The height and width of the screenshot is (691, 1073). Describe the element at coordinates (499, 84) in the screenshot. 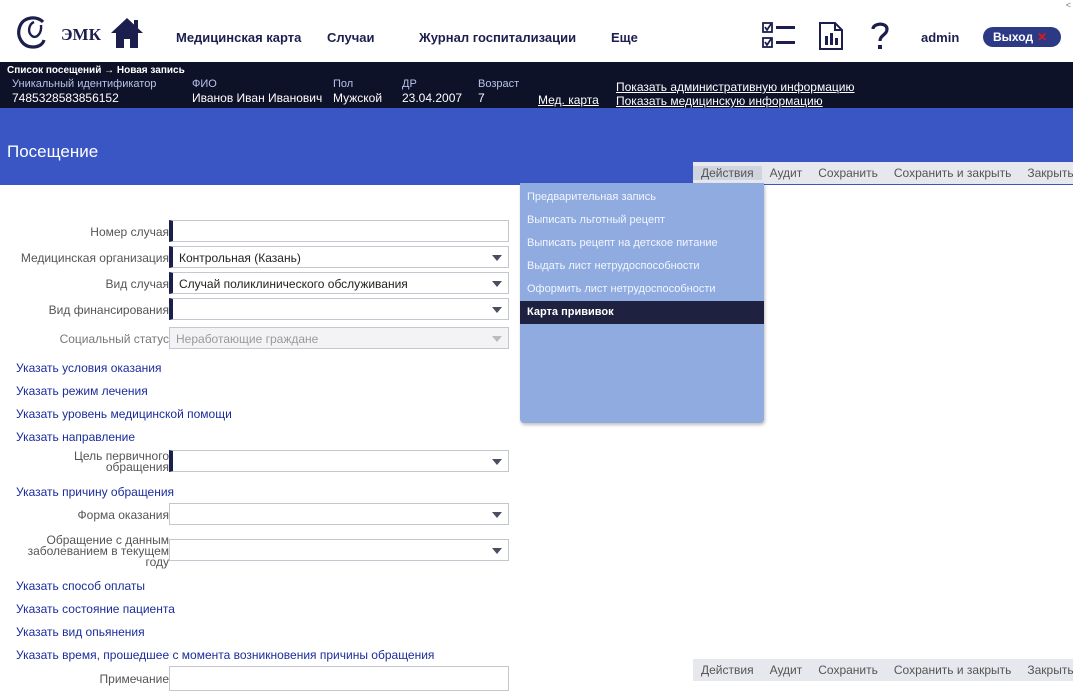

I see `patient-age-label: Возраст` at that location.